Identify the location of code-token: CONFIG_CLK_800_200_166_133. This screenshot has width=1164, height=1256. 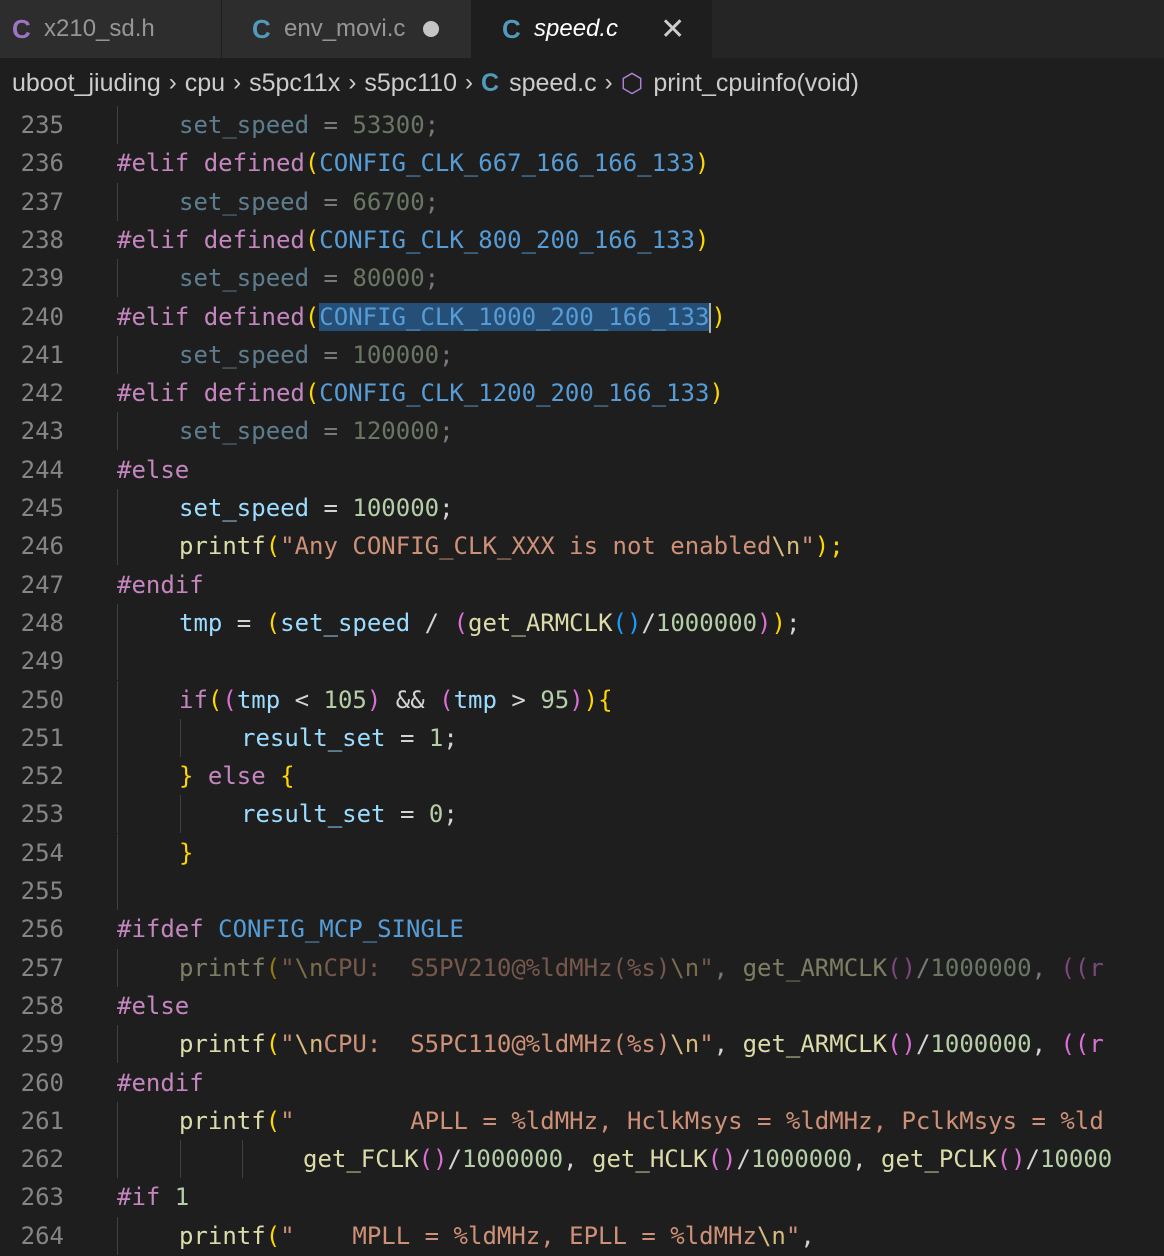
(507, 239).